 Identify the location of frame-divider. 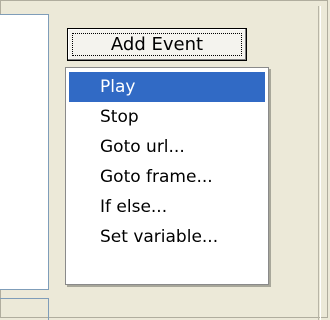
(318, 163).